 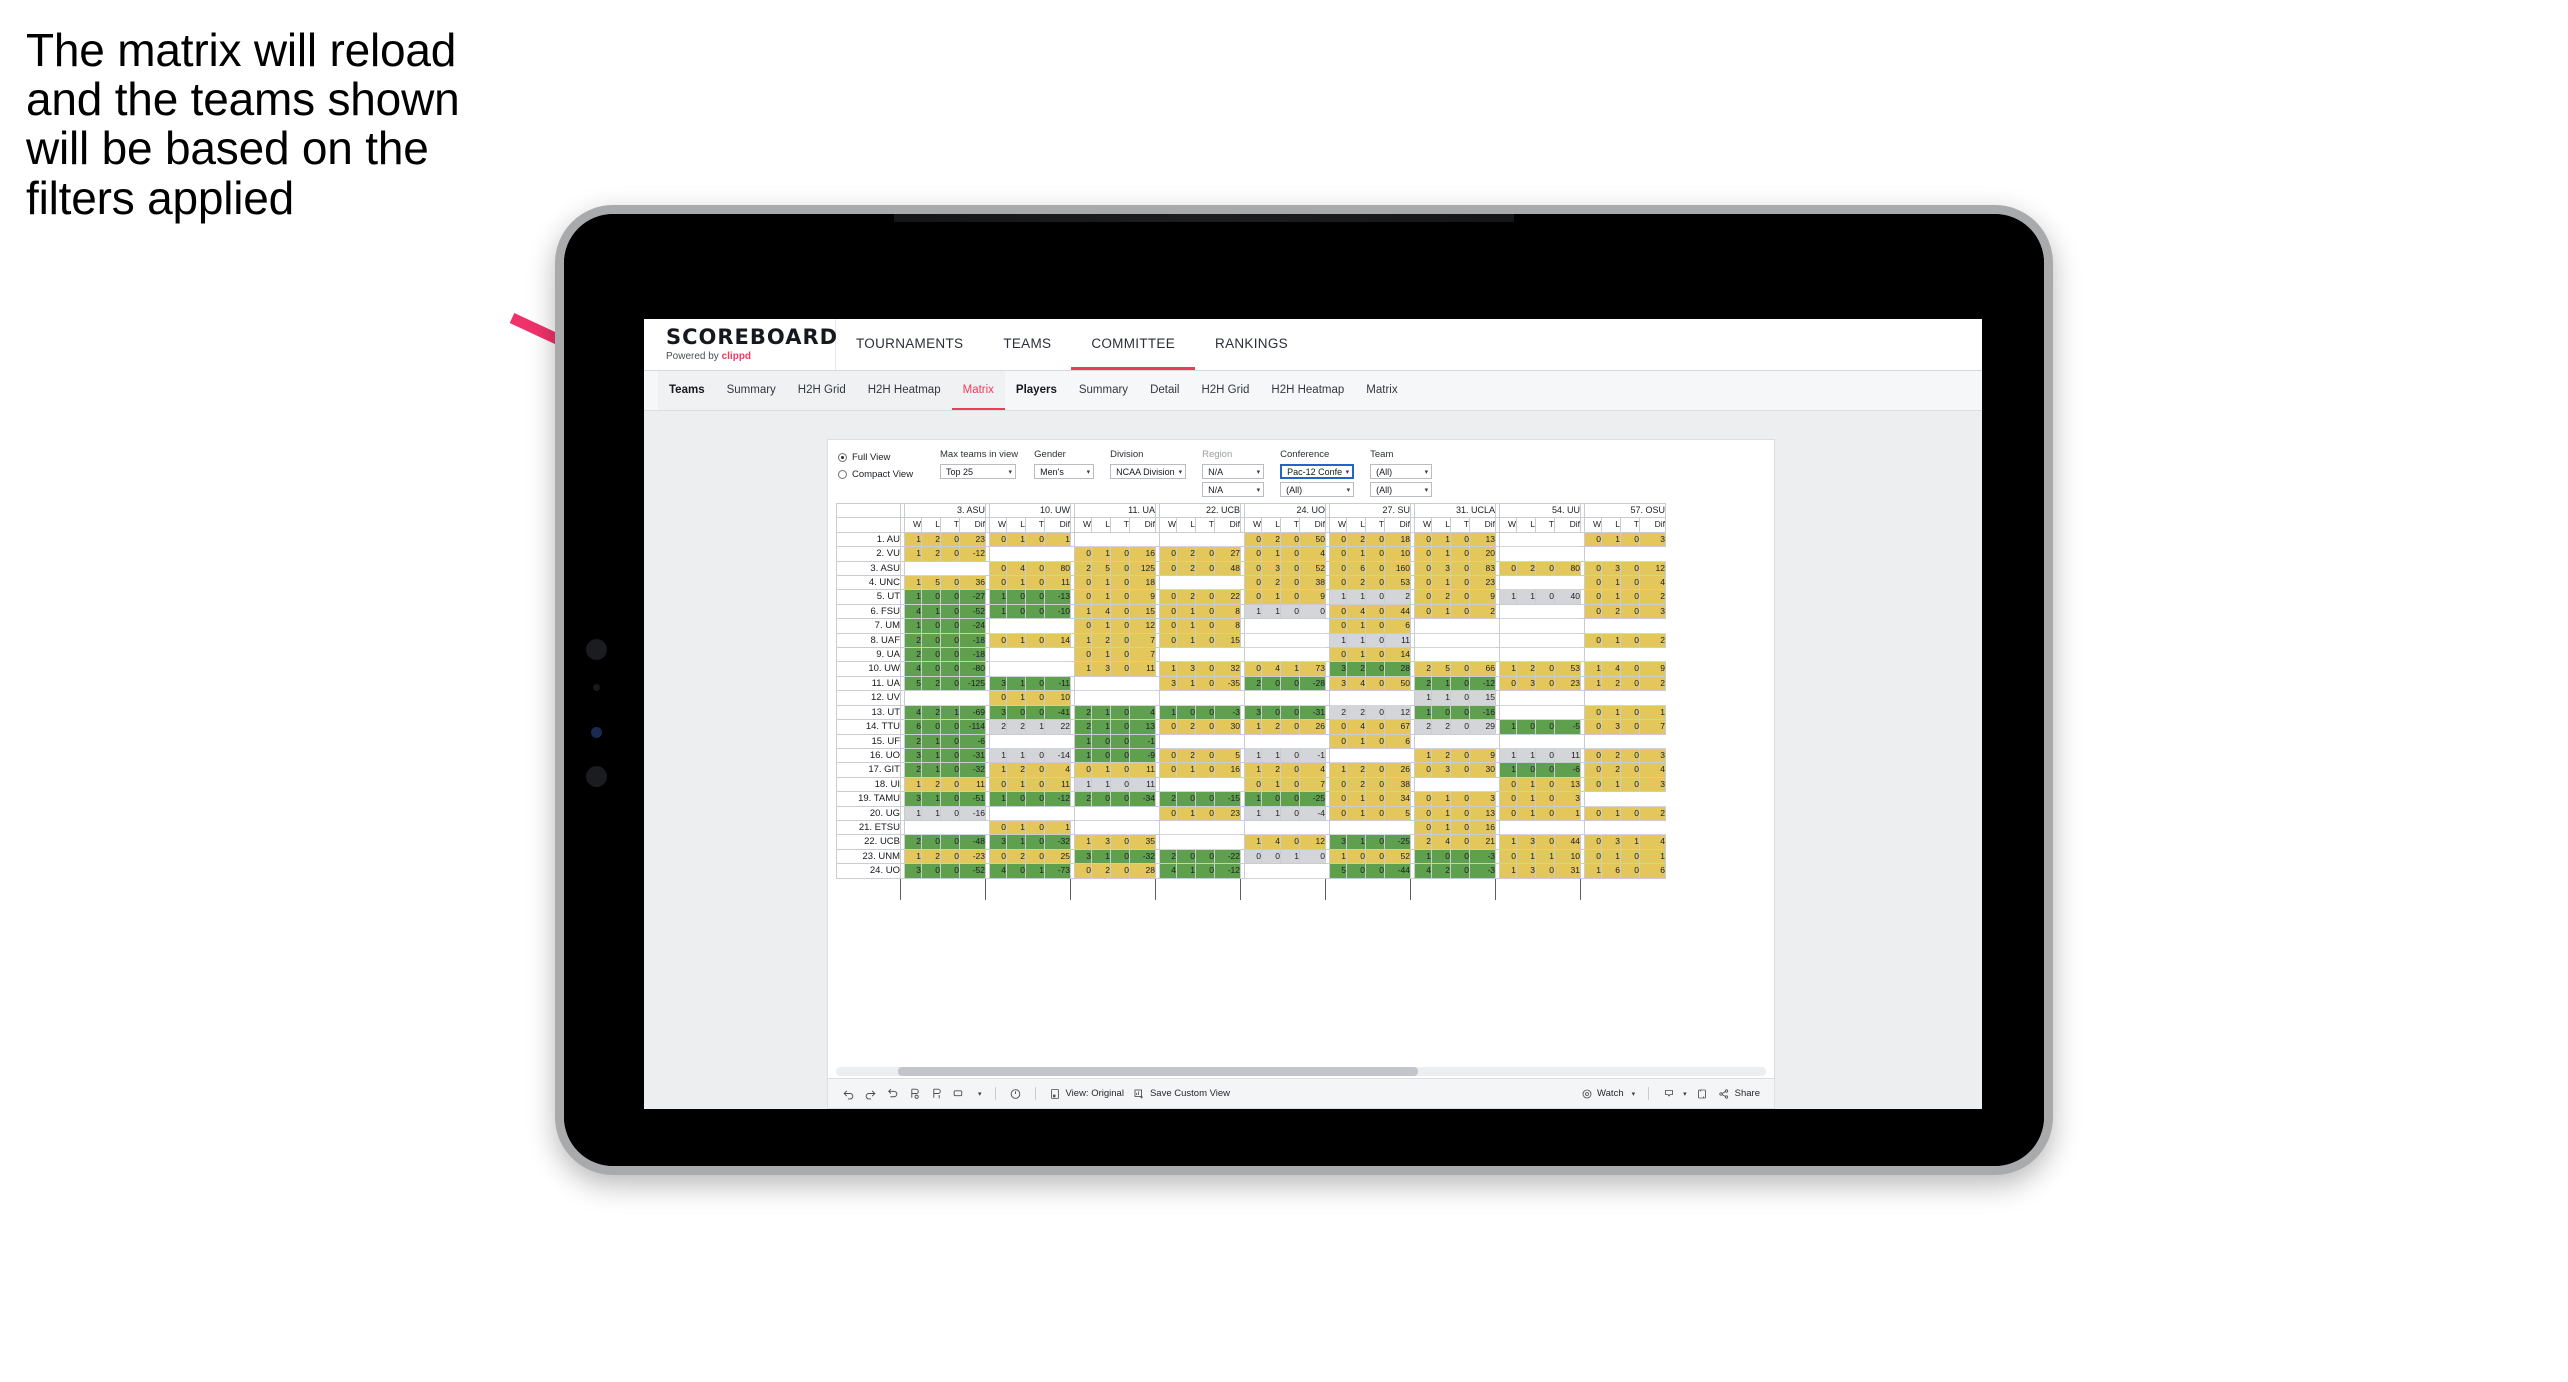 I want to click on view-mode-compact: Compact View, so click(x=881, y=474).